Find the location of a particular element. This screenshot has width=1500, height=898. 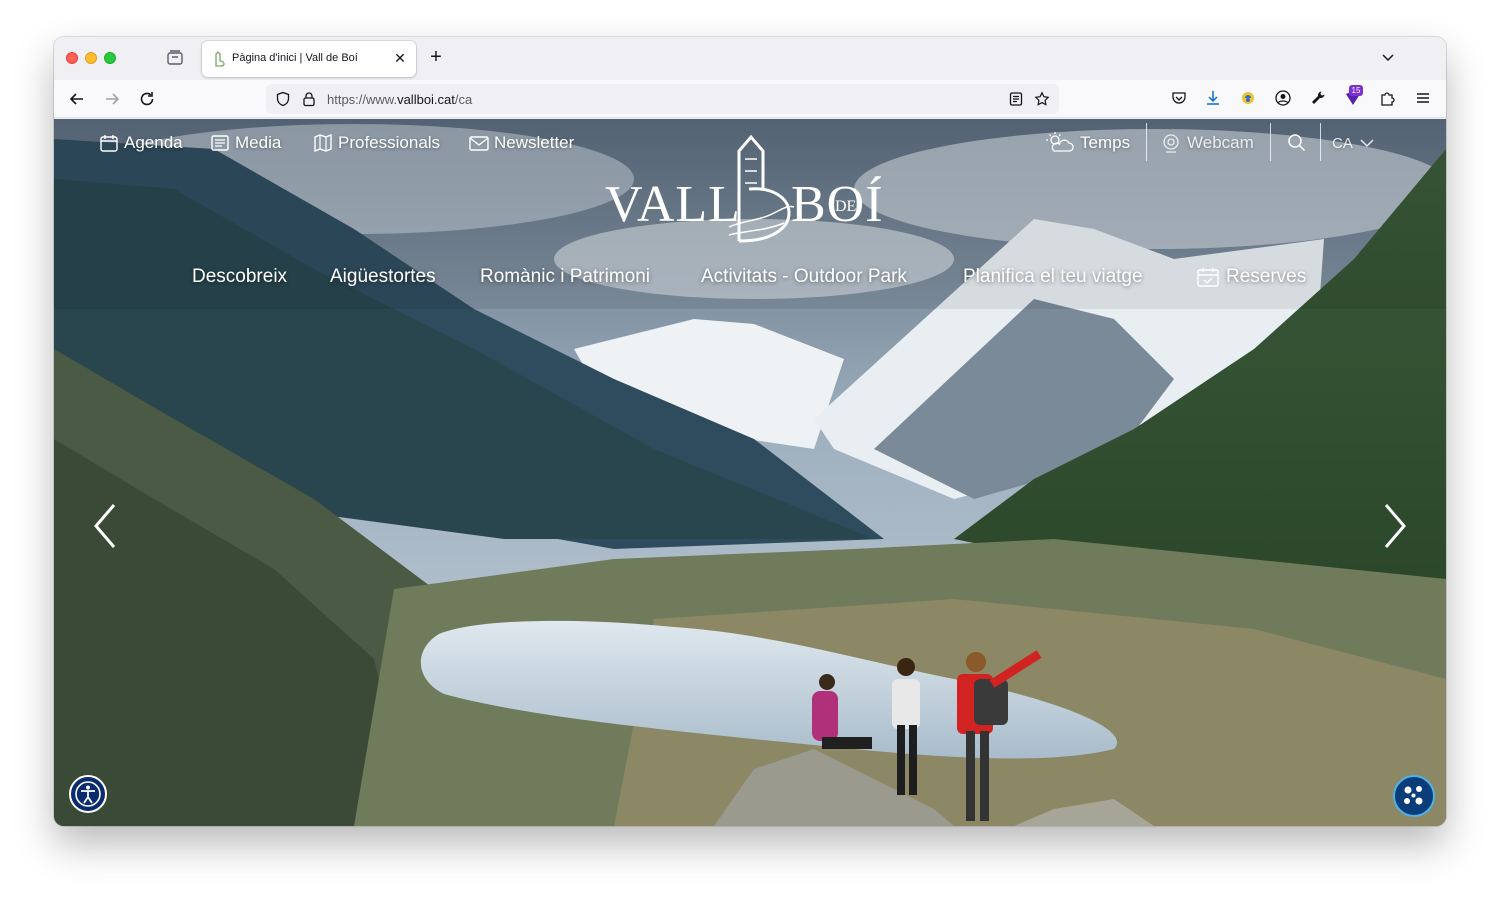

webcam-link: Webcam is located at coordinates (1207, 143).